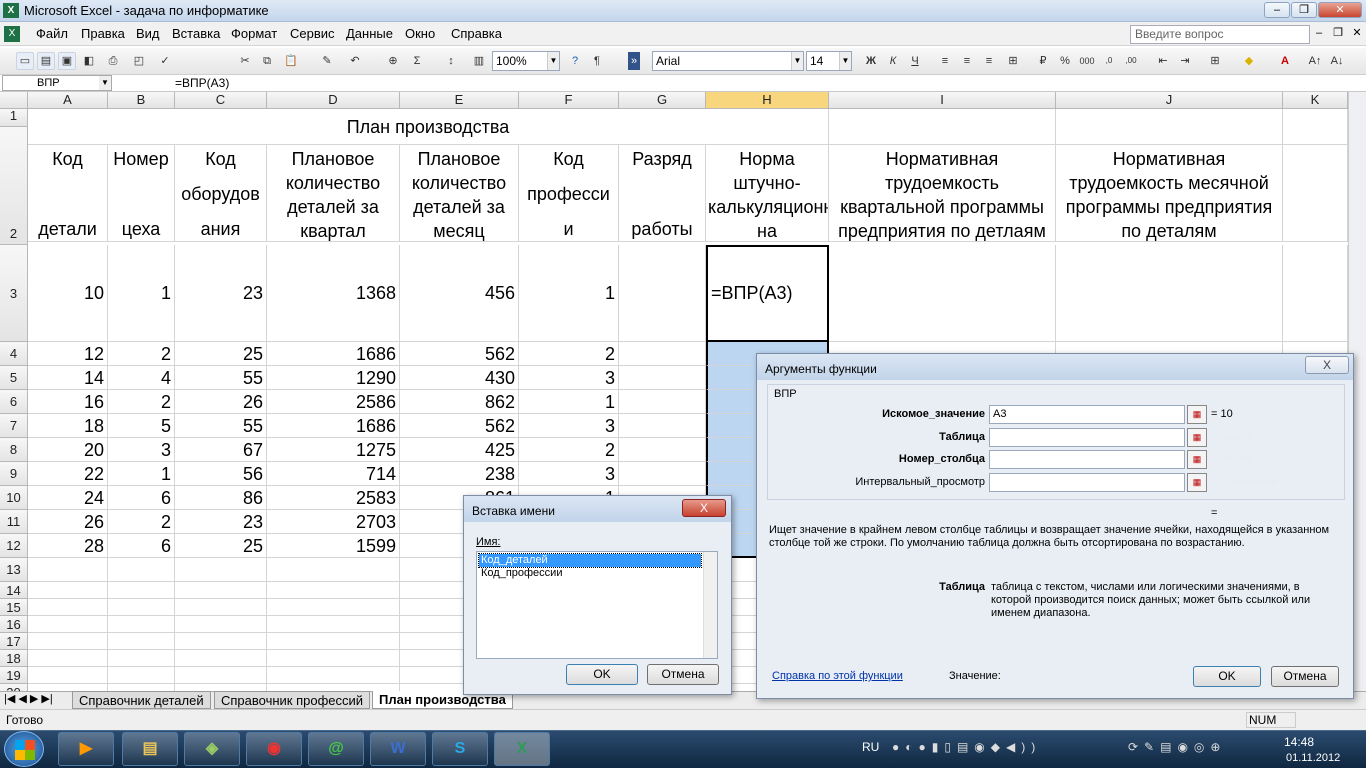 This screenshot has height=768, width=1366. What do you see at coordinates (1357, 34) in the screenshot?
I see `doc-close-button: ✕` at bounding box center [1357, 34].